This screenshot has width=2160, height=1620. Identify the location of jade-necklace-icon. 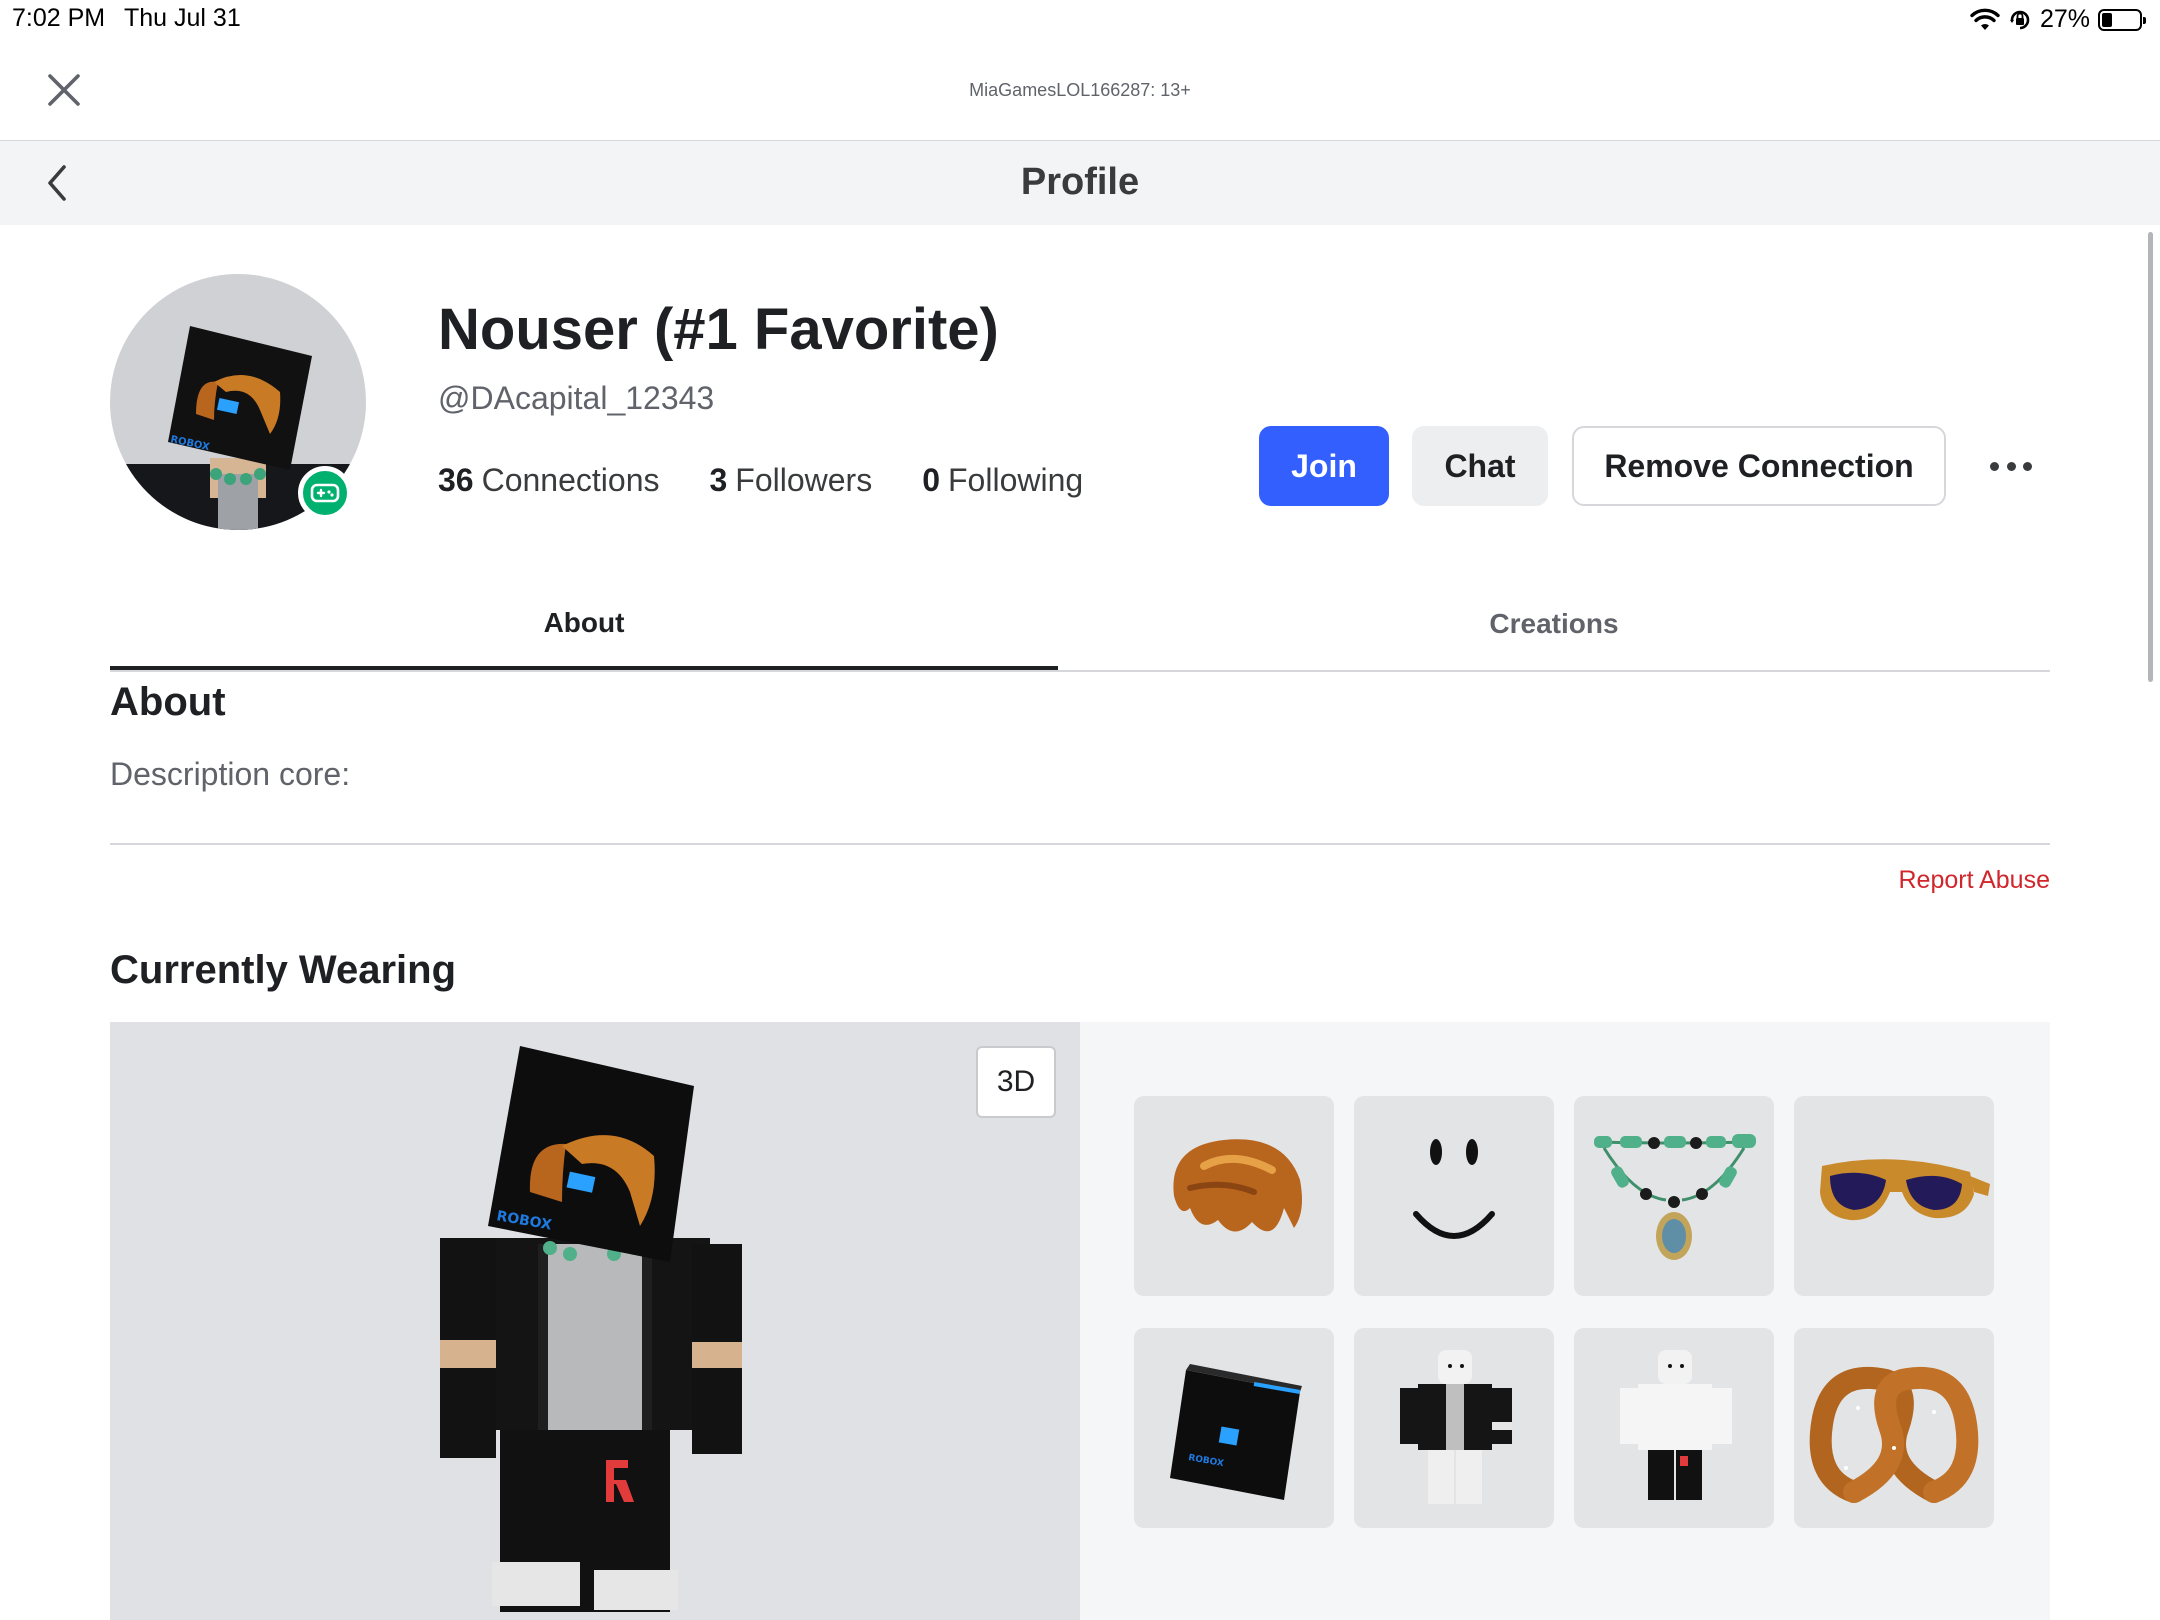
(1675, 1197).